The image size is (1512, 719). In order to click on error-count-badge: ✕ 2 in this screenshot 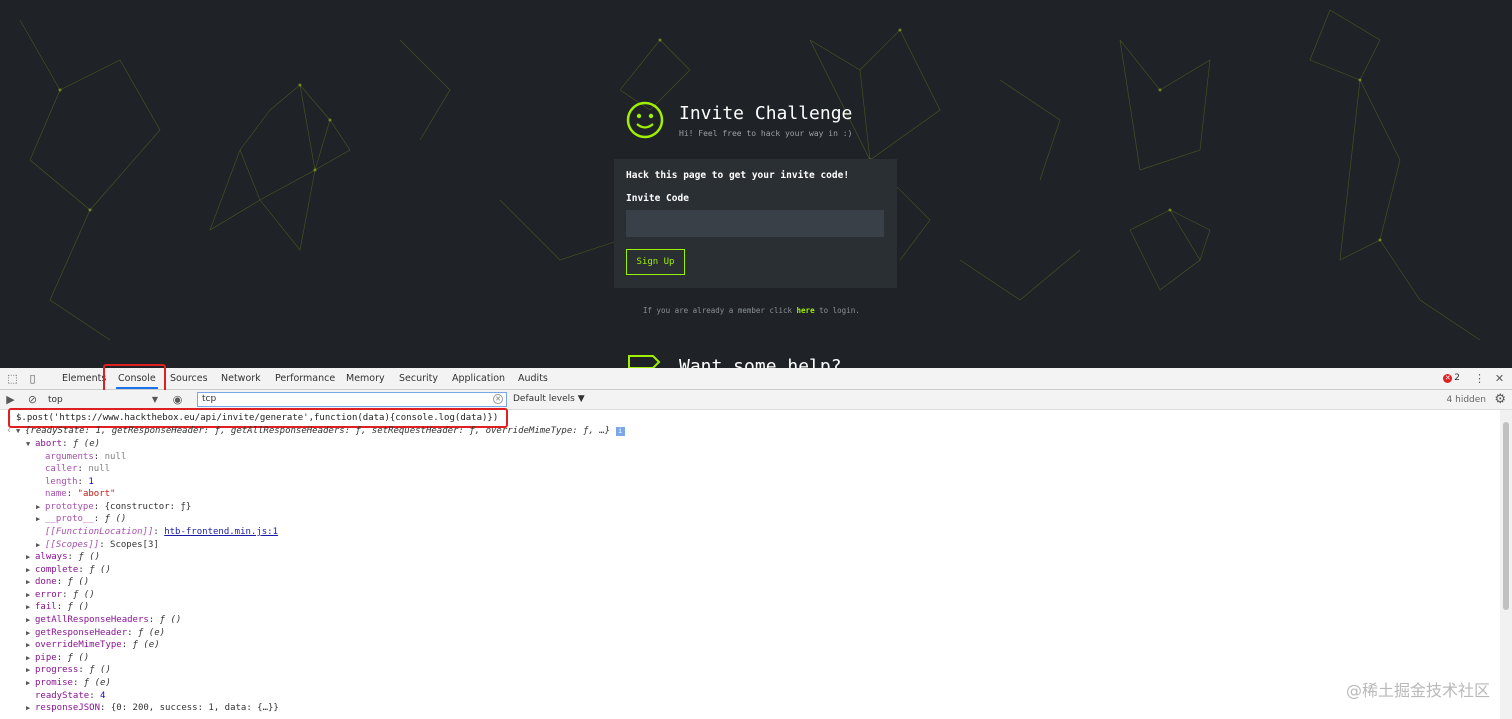, I will do `click(1451, 378)`.